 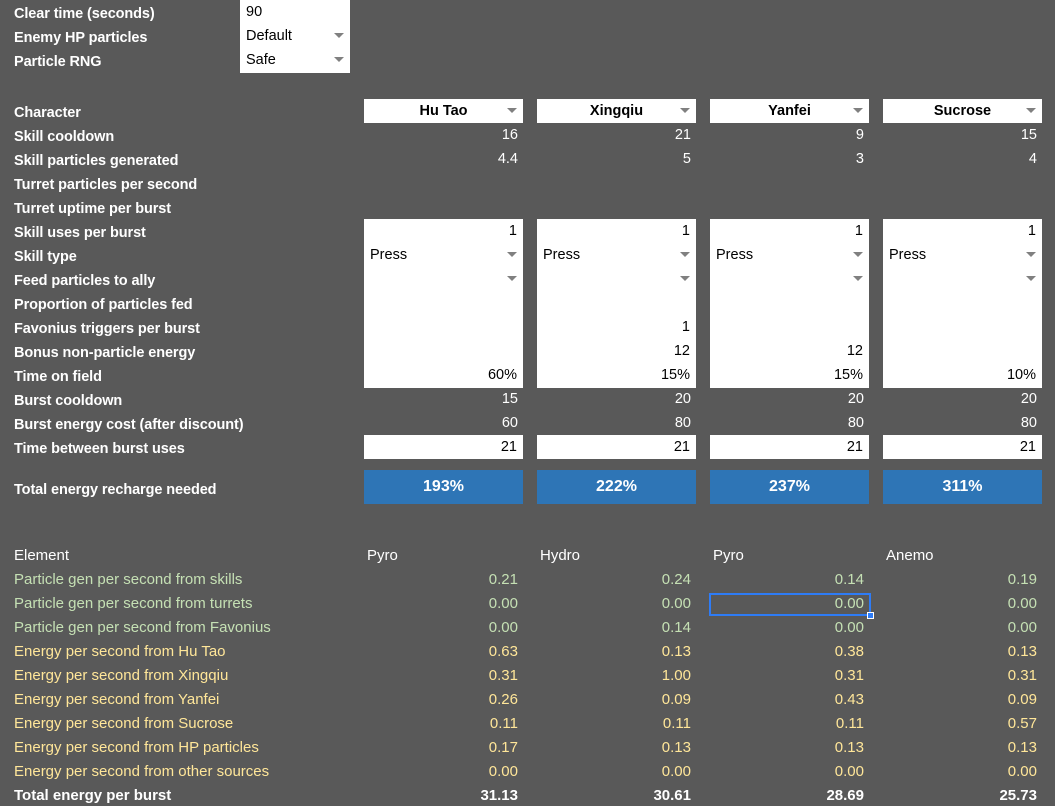 What do you see at coordinates (103, 305) in the screenshot?
I see `param-label-8: Proportion of particles fed` at bounding box center [103, 305].